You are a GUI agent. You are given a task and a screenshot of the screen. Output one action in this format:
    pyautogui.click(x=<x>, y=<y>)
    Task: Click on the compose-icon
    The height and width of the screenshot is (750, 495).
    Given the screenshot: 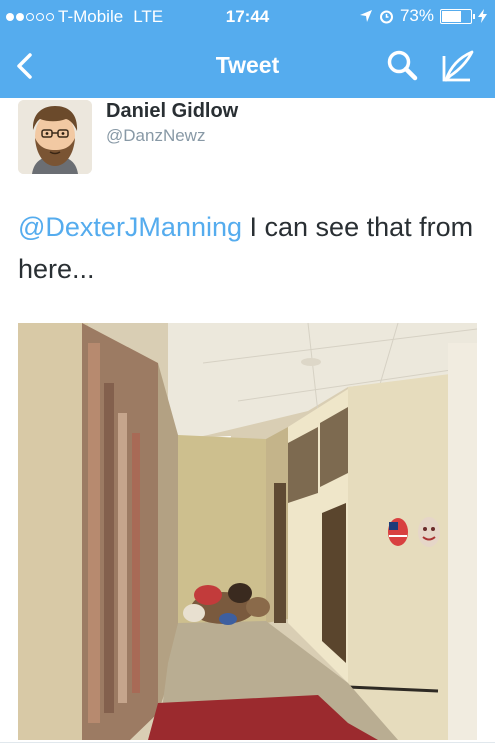 What is the action you would take?
    pyautogui.click(x=458, y=66)
    